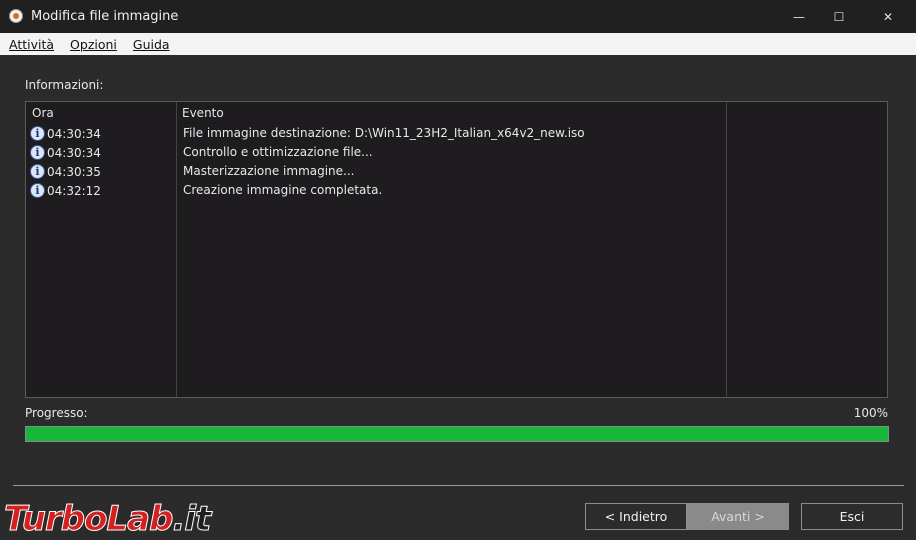 The height and width of the screenshot is (540, 916). What do you see at coordinates (852, 516) in the screenshot?
I see `exit-button: Esci` at bounding box center [852, 516].